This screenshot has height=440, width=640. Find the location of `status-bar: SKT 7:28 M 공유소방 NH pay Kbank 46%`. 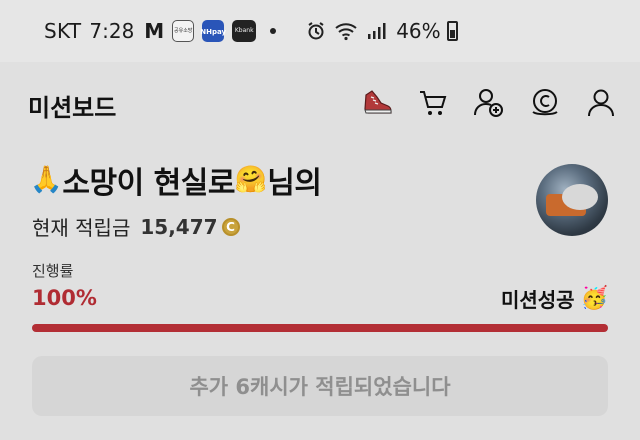

status-bar: SKT 7:28 M 공유소방 NH pay Kbank 46% is located at coordinates (320, 31).